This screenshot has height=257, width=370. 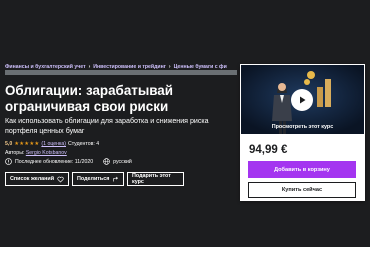 I want to click on author-row: Авторы: Sergio Kotsbanov, so click(x=36, y=153).